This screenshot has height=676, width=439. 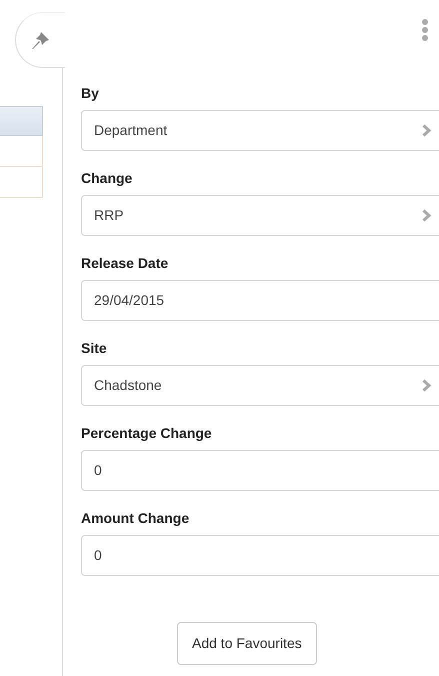 What do you see at coordinates (124, 263) in the screenshot?
I see `field-label: Release Date` at bounding box center [124, 263].